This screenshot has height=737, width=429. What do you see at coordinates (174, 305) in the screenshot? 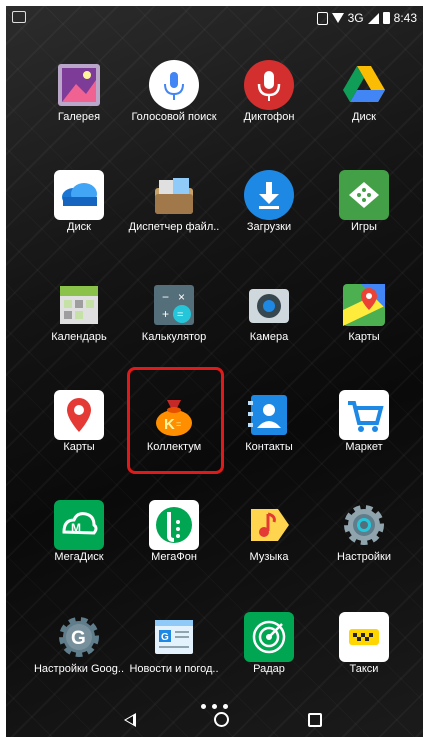
I see `calculator-icon: − × + =` at bounding box center [174, 305].